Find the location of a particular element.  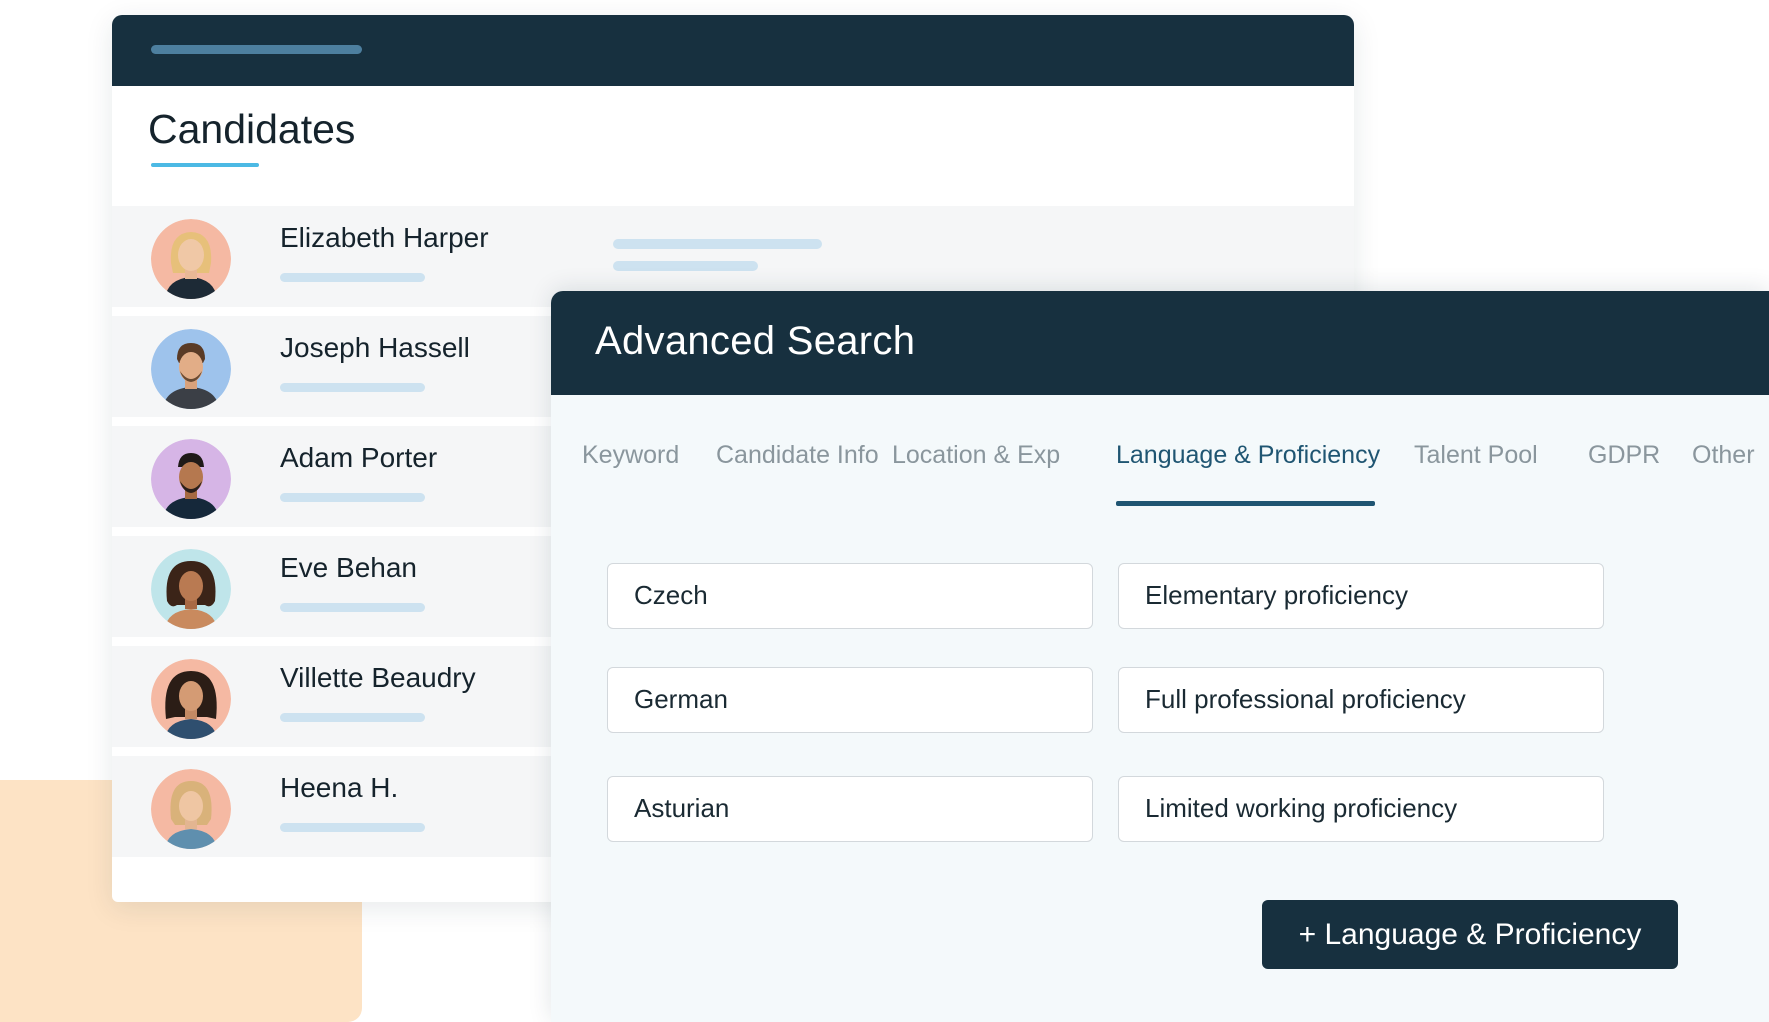

tab-other: Other is located at coordinates (1723, 455).